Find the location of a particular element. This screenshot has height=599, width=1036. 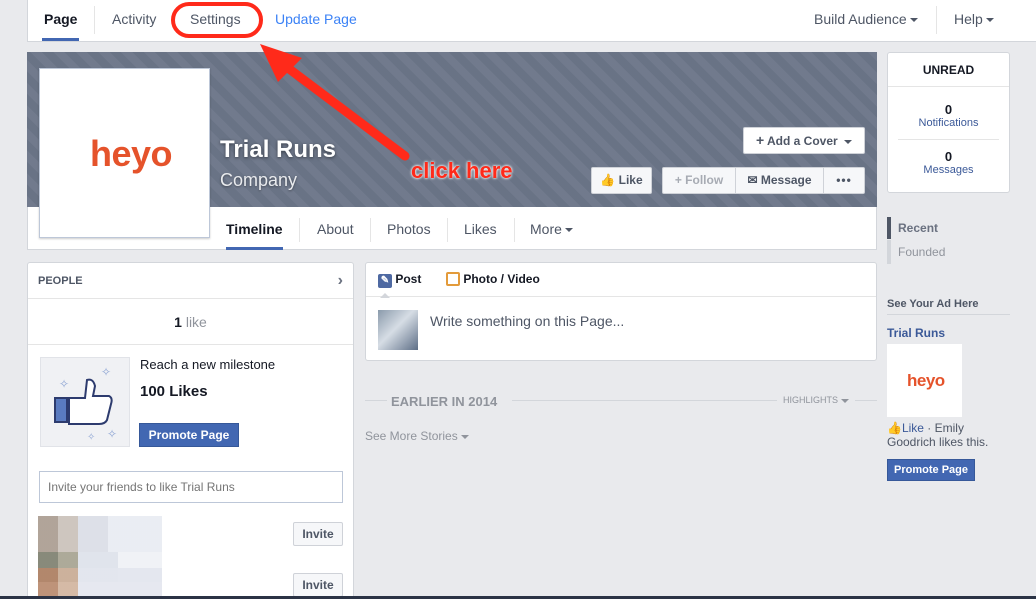

composer-post-label: Post is located at coordinates (408, 279).